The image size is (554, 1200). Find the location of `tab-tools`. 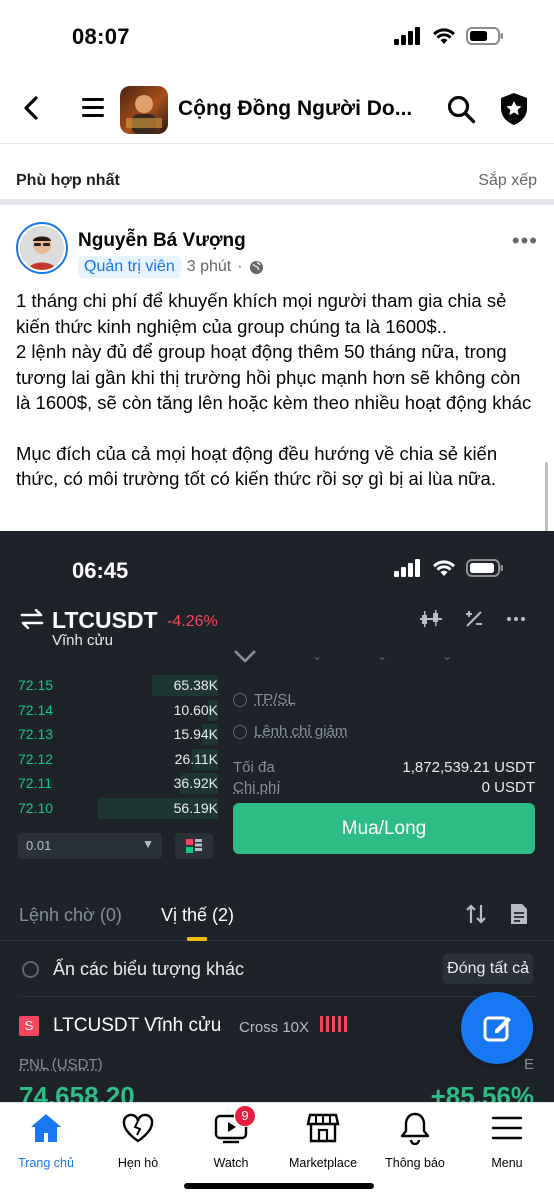

tab-tools is located at coordinates (497, 914).